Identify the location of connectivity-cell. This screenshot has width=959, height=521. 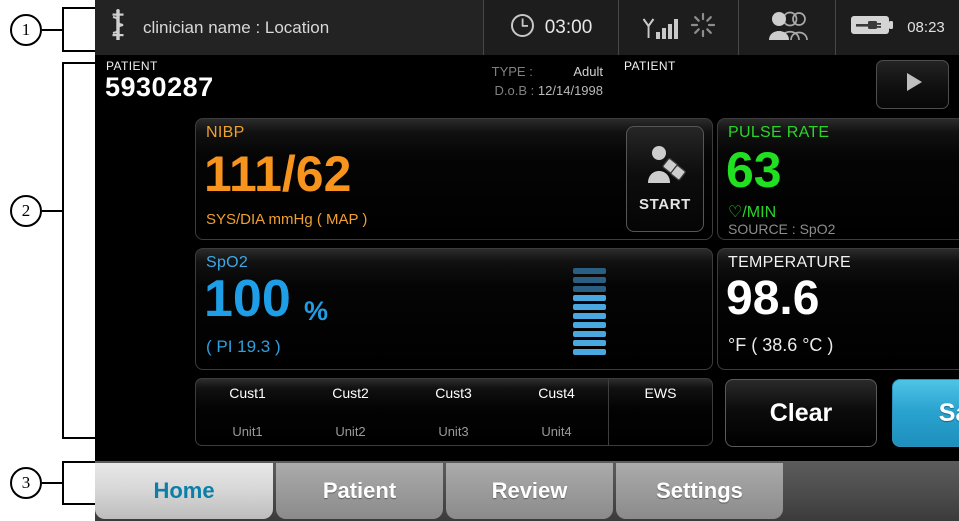
(679, 27).